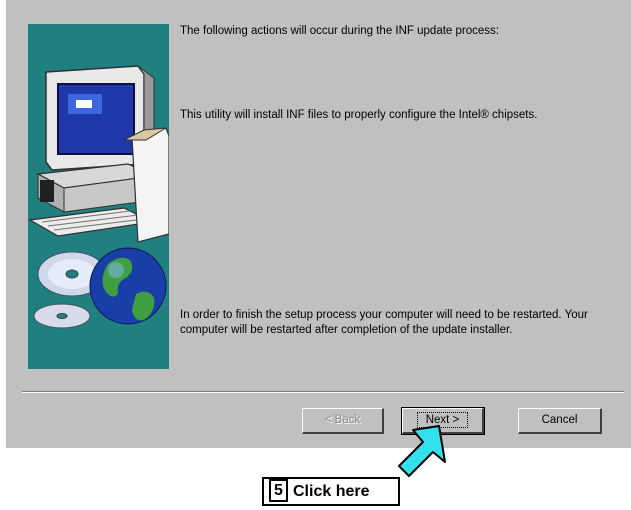  I want to click on back-button: < Back, so click(343, 421).